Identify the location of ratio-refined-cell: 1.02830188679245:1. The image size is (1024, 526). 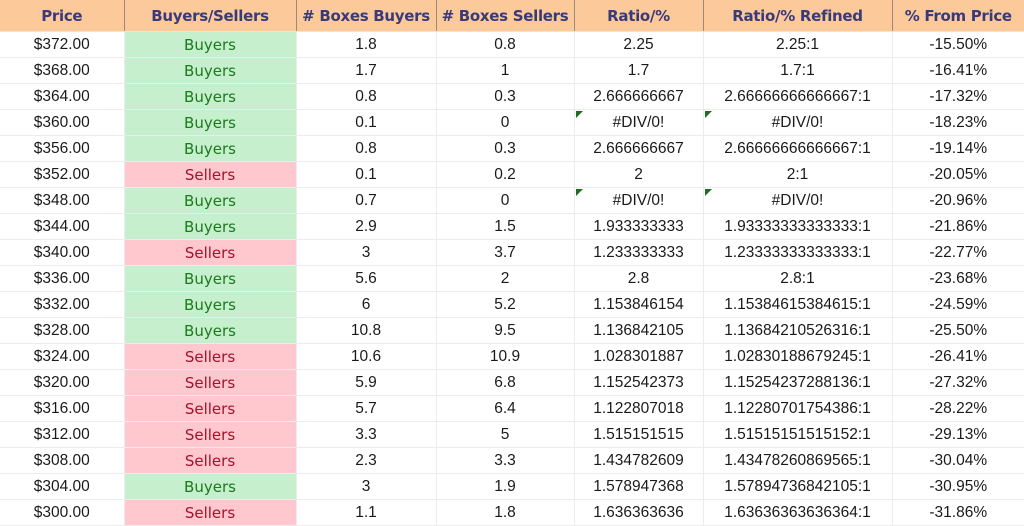
(798, 356).